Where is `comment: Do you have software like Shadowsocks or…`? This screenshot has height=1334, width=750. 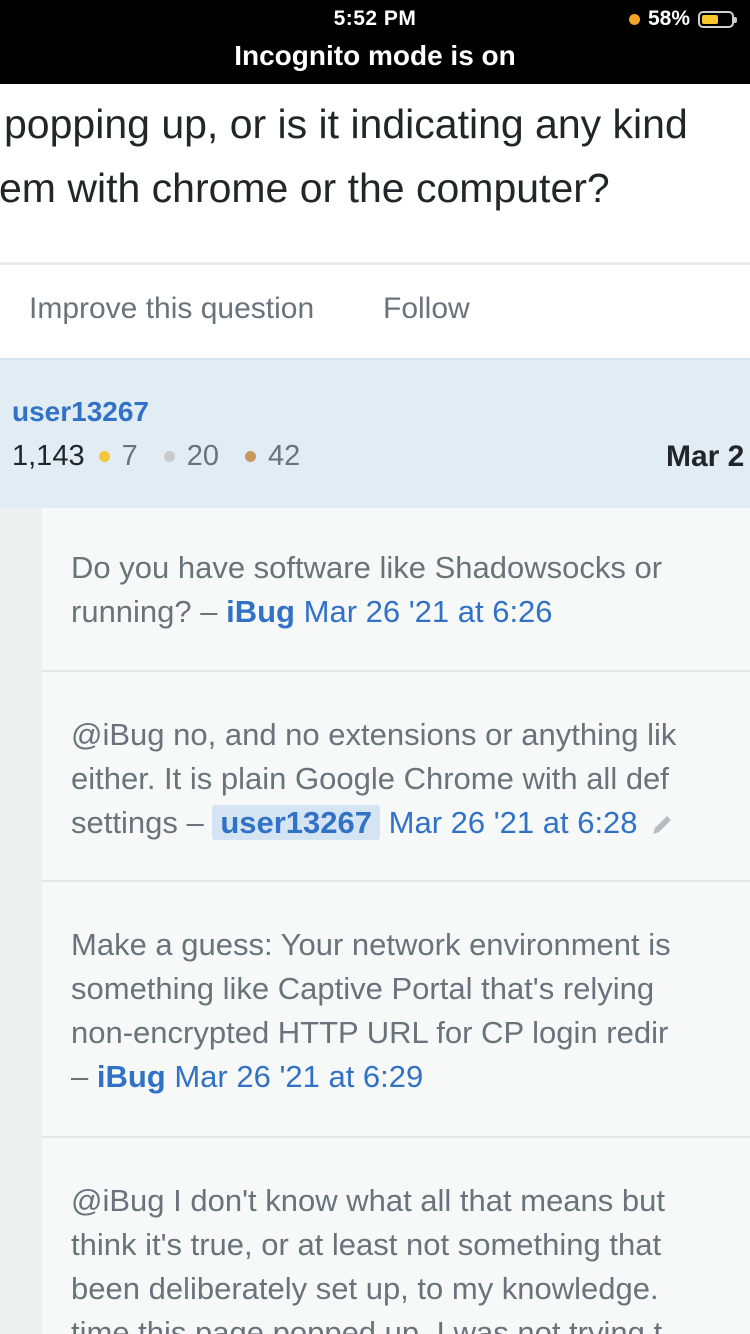
comment: Do you have software like Shadowsocks or… is located at coordinates (396, 590).